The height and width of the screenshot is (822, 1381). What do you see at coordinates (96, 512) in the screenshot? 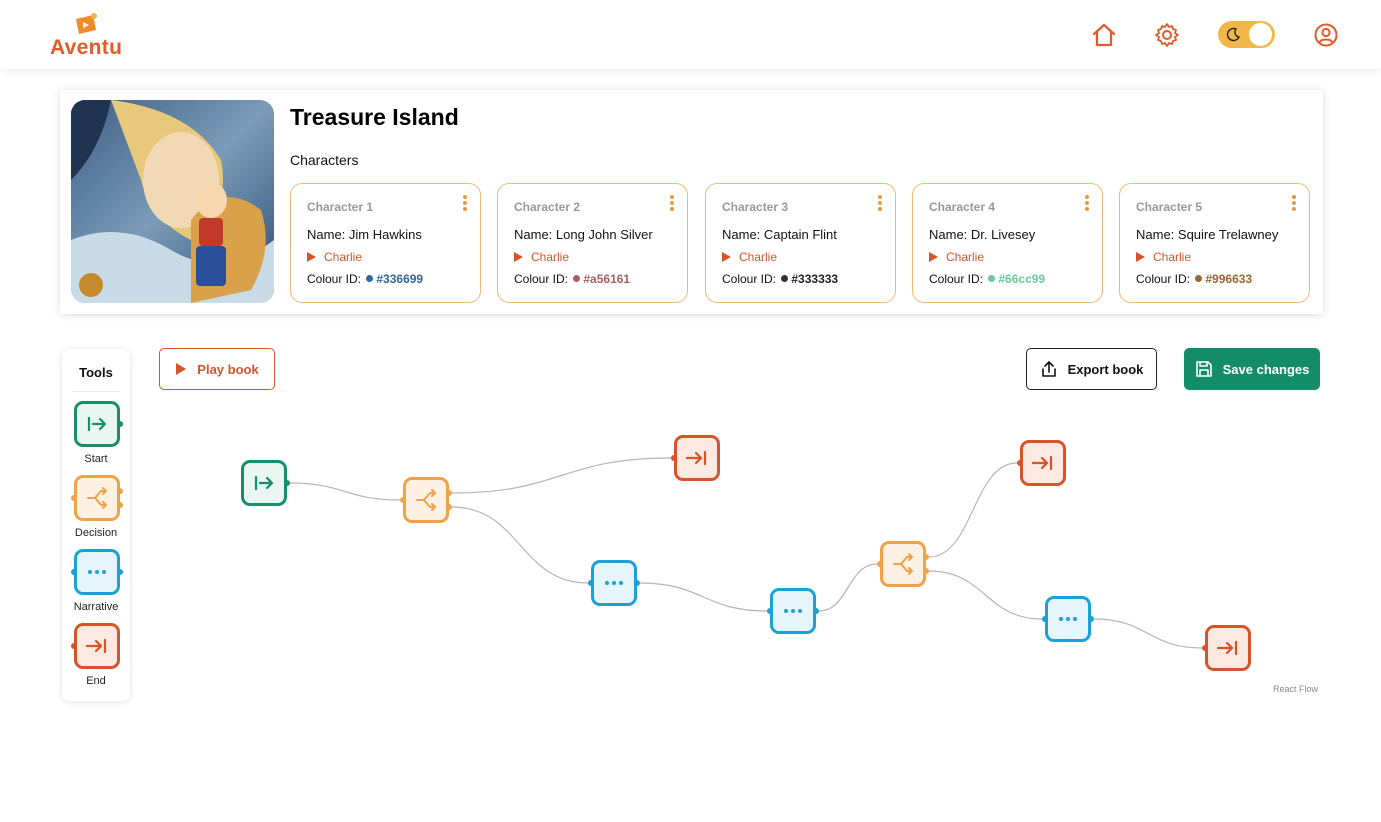
I see `tool-decision: Decision` at bounding box center [96, 512].